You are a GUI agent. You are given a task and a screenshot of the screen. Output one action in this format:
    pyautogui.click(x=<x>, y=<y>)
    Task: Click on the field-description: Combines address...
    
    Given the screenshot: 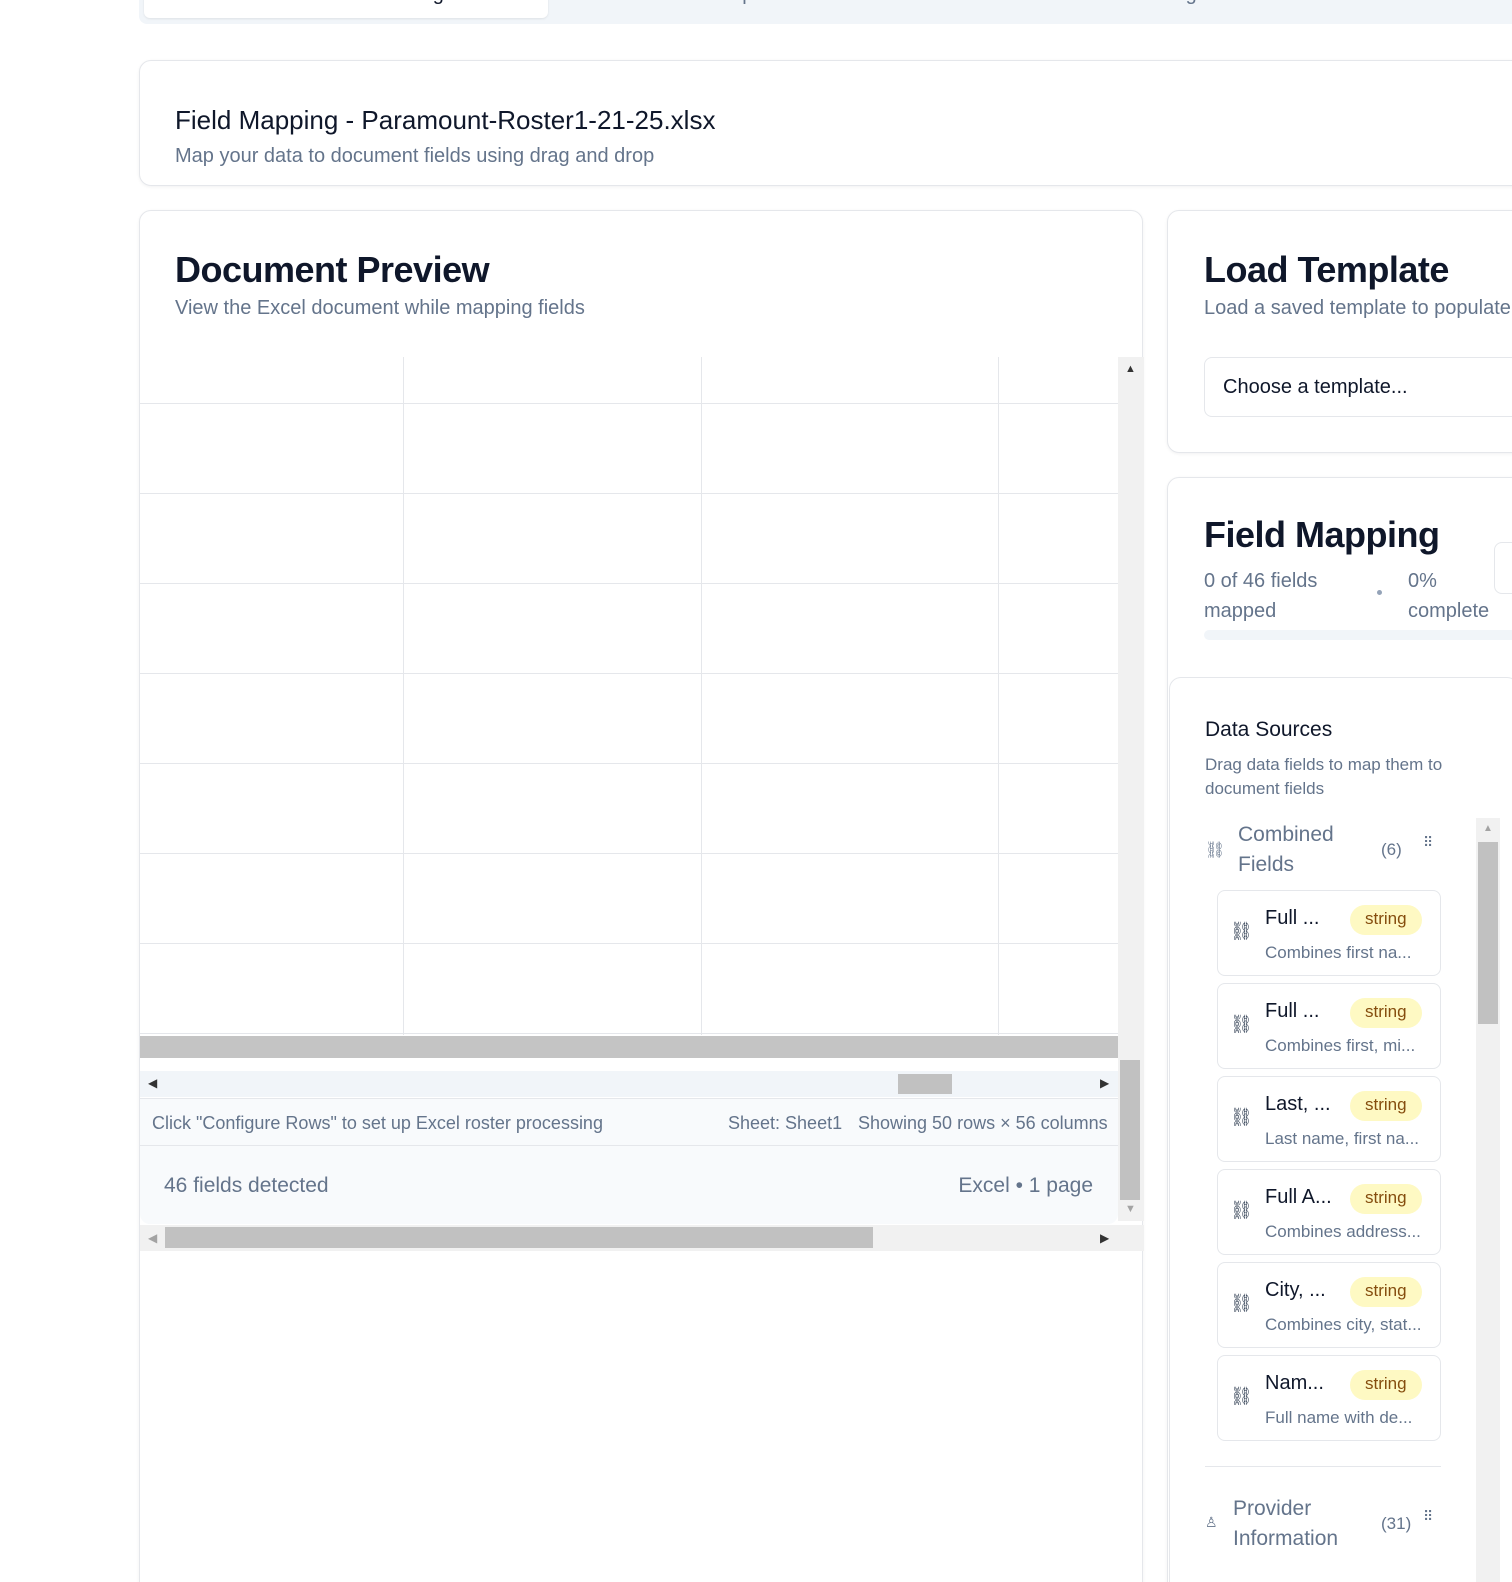 What is the action you would take?
    pyautogui.click(x=1343, y=1231)
    